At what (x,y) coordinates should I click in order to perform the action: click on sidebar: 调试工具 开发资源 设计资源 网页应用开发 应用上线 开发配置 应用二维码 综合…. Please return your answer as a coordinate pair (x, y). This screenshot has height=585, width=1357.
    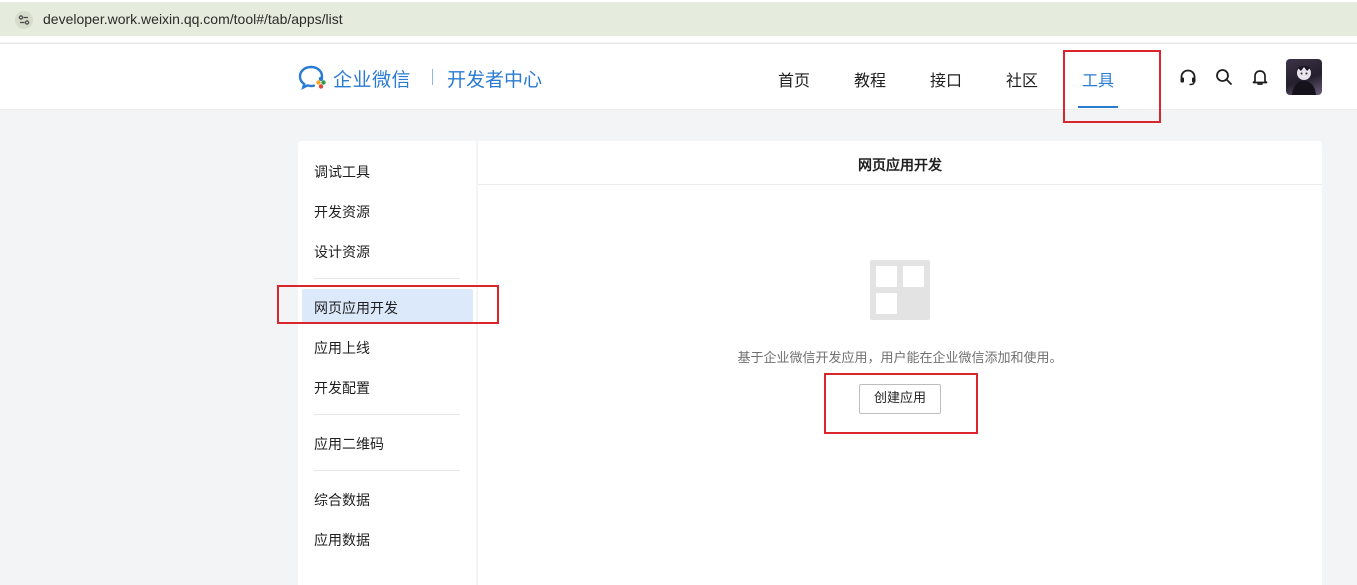
    Looking at the image, I should click on (387, 363).